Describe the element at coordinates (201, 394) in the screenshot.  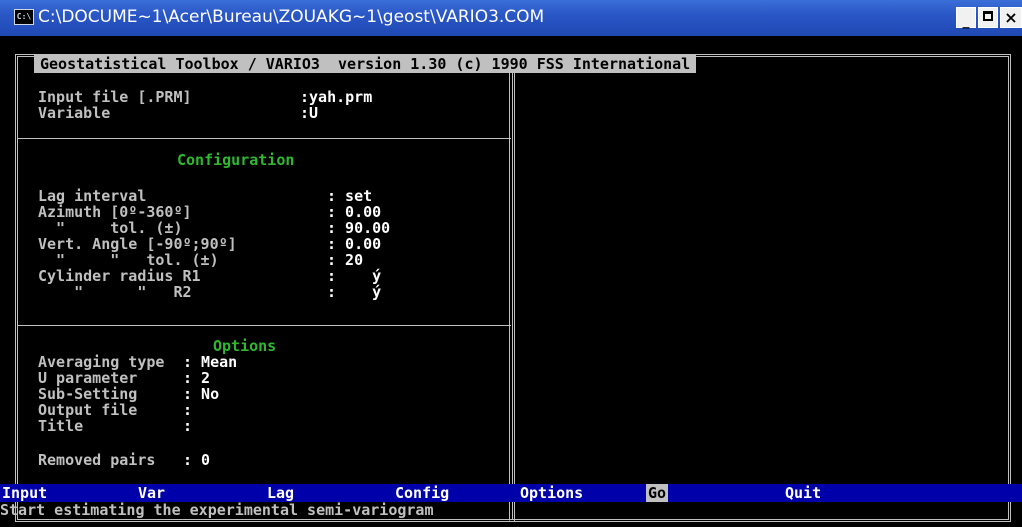
I see `option-value: : No` at that location.